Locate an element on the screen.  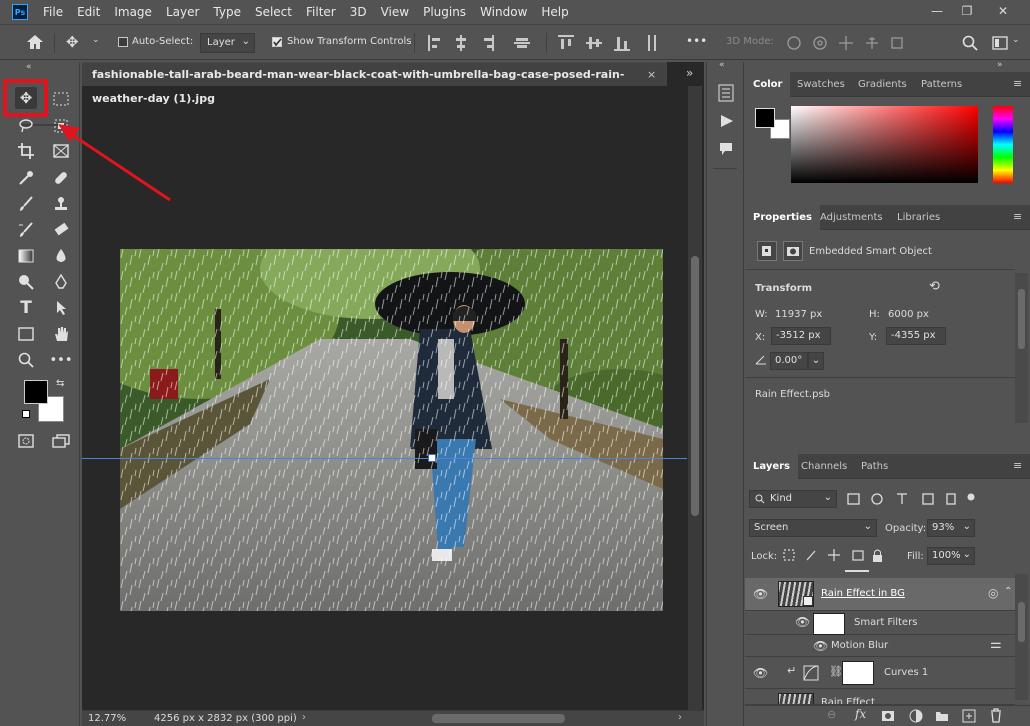
link-layers-icon: ⊖ is located at coordinates (831, 714).